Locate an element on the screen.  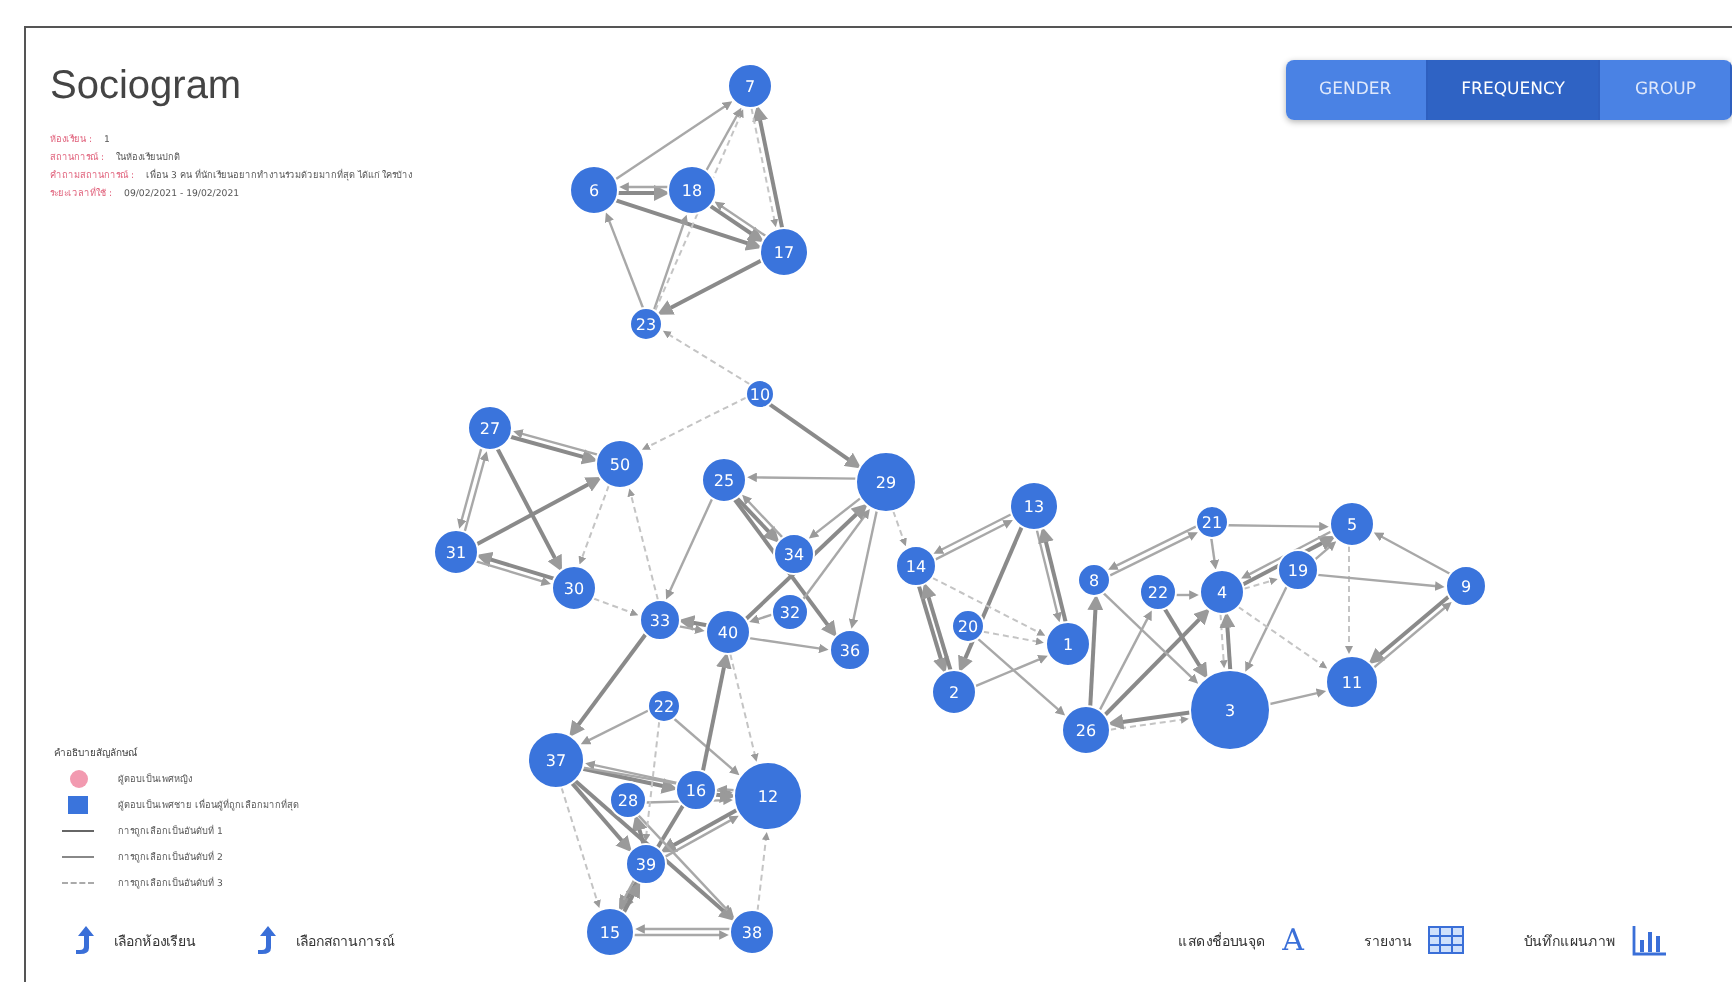
node-label: 1 is located at coordinates (1067, 644).